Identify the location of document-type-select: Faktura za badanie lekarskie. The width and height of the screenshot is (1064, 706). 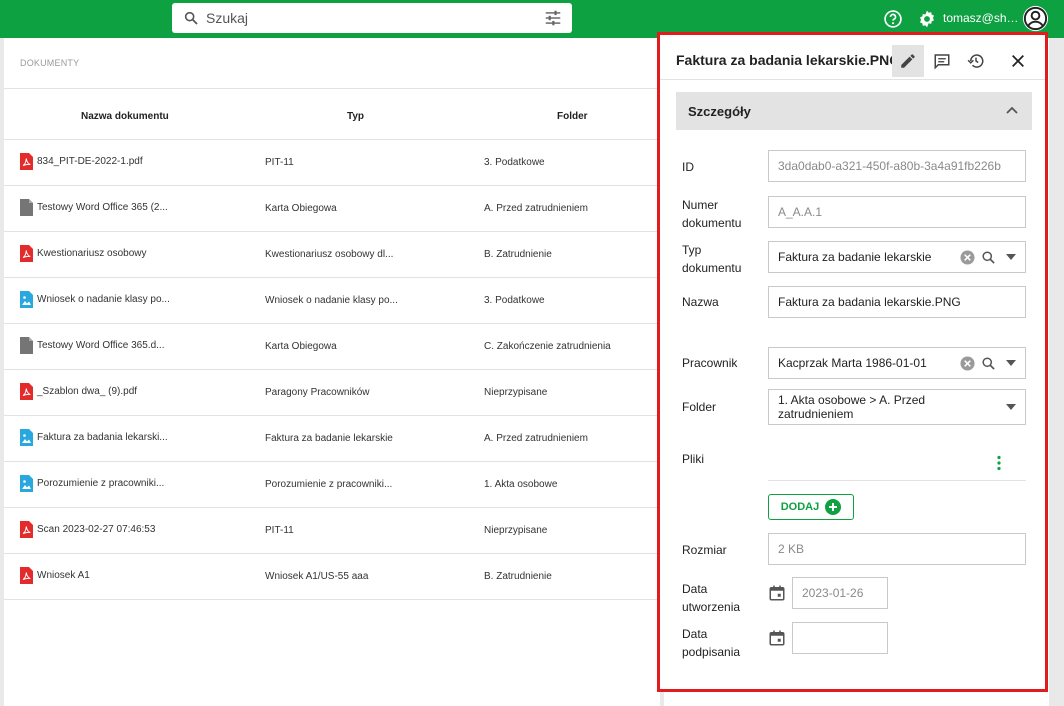
(897, 257).